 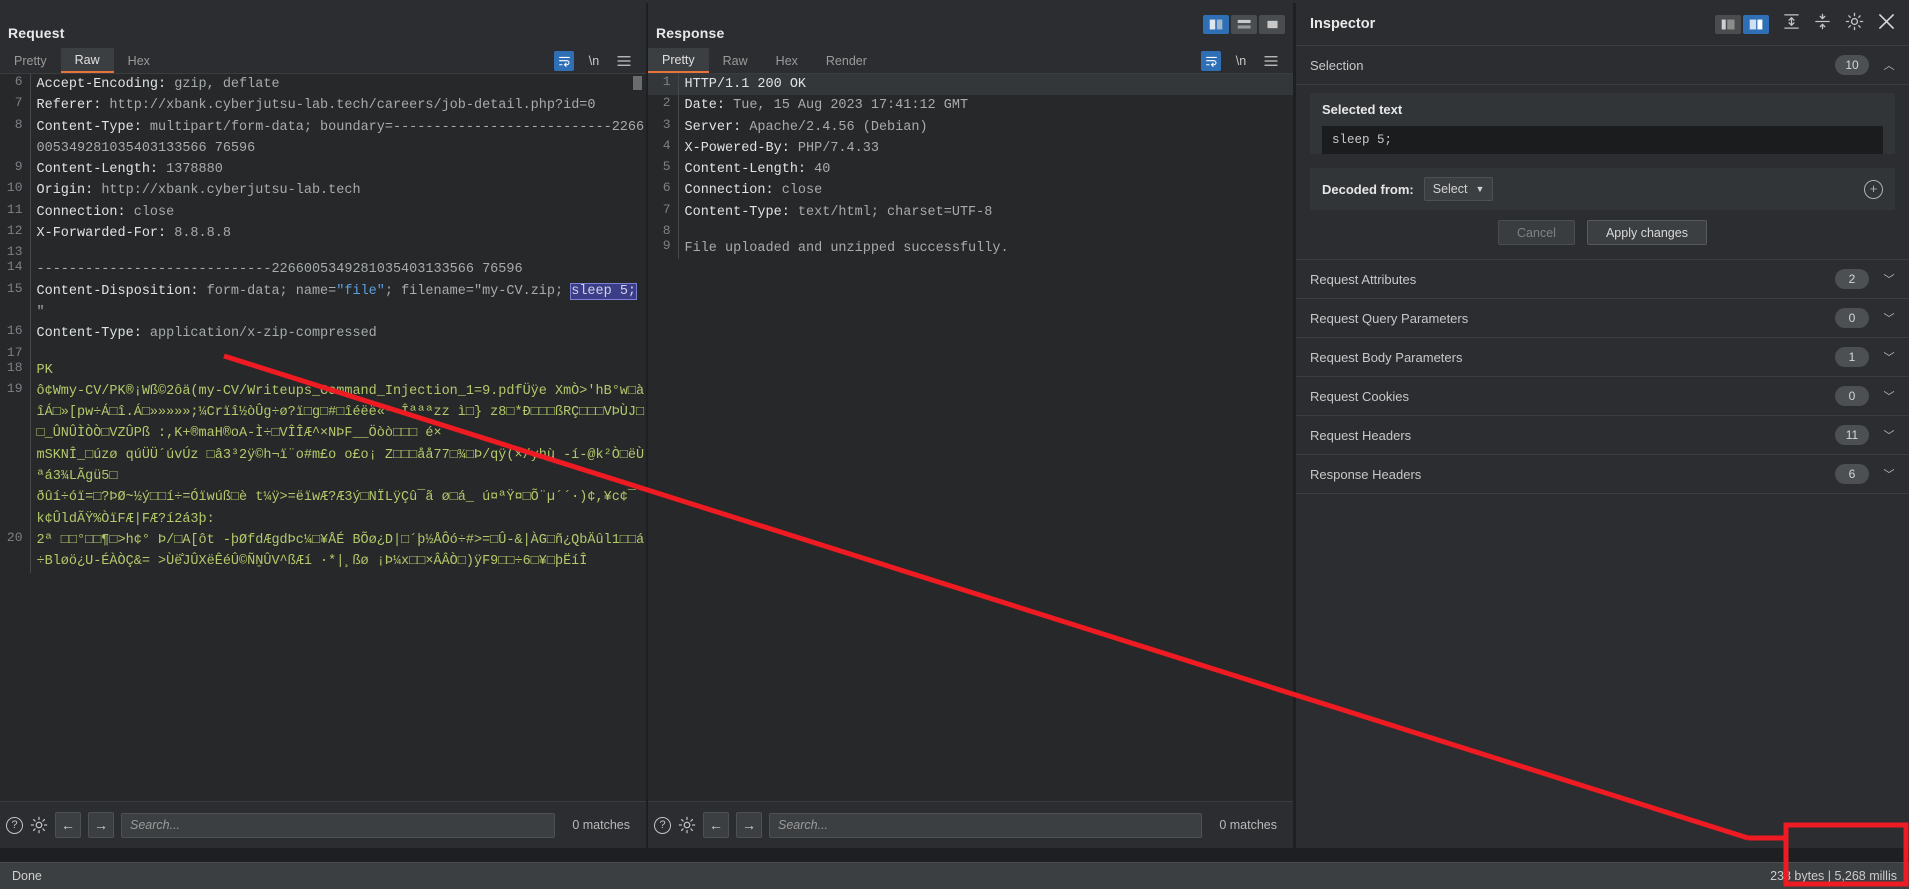 I want to click on inspector-section-selection: Selection 10 ︿, so click(x=1602, y=65).